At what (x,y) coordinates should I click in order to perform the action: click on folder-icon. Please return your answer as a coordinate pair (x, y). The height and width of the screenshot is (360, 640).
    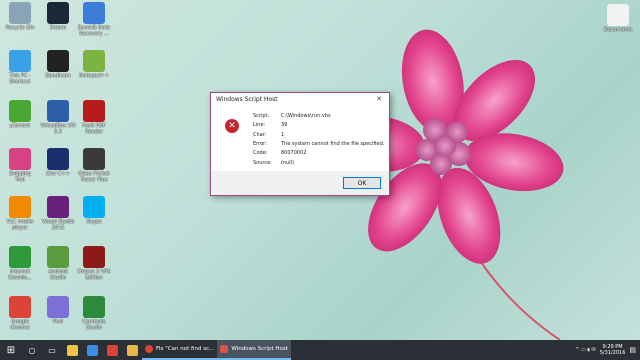
    Looking at the image, I should click on (132, 350).